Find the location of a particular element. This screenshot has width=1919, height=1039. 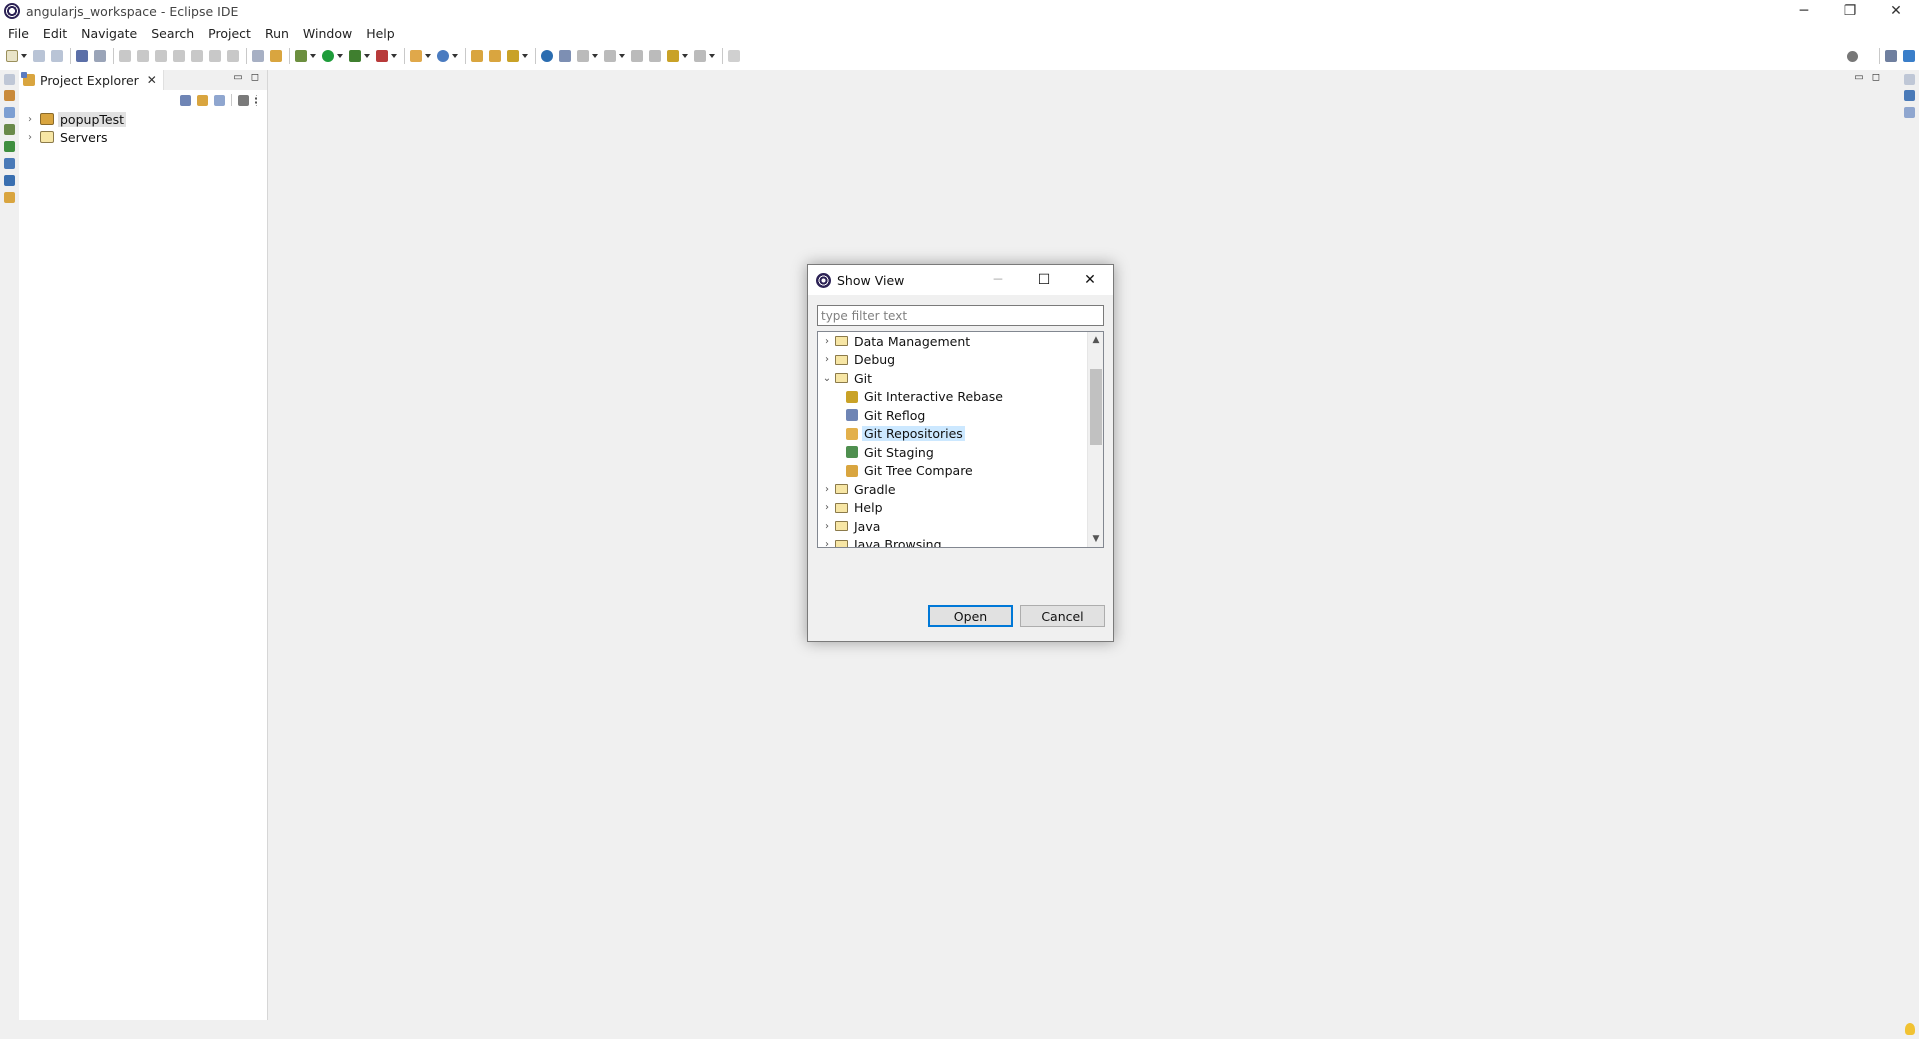

open-task-icon is located at coordinates (495, 56).